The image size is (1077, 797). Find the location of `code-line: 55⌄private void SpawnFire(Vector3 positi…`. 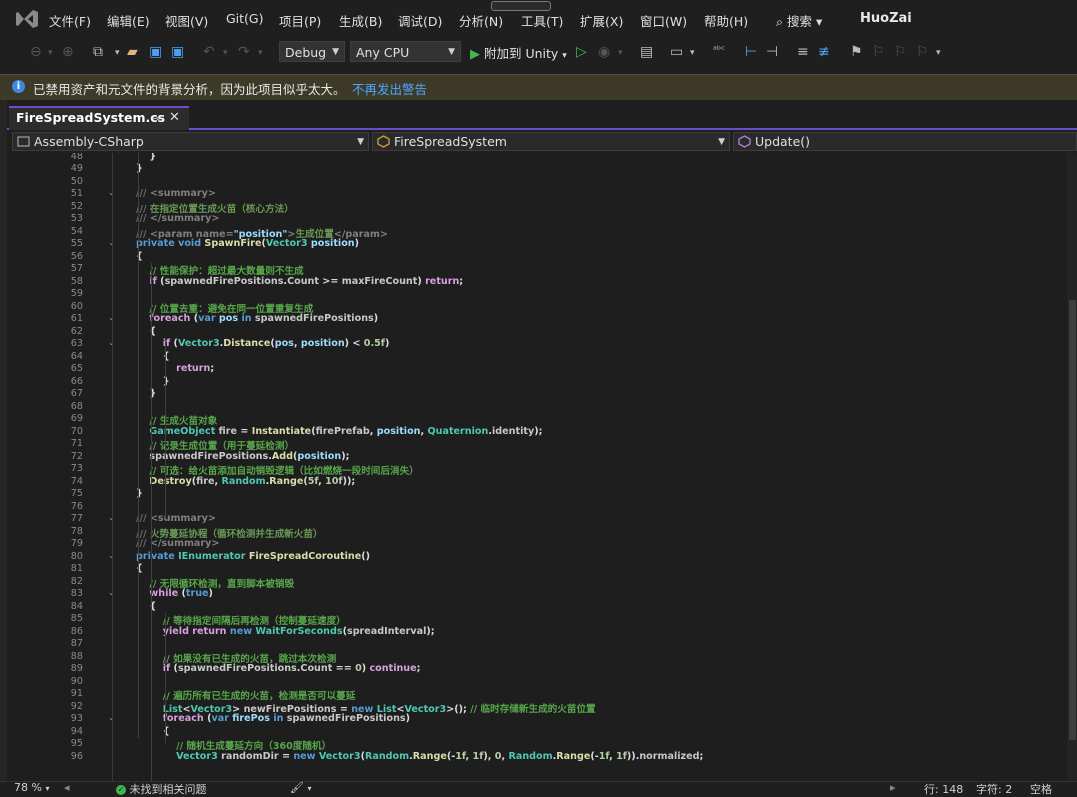

code-line: 55⌄private void SpawnFire(Vector3 positi… is located at coordinates (538, 244).